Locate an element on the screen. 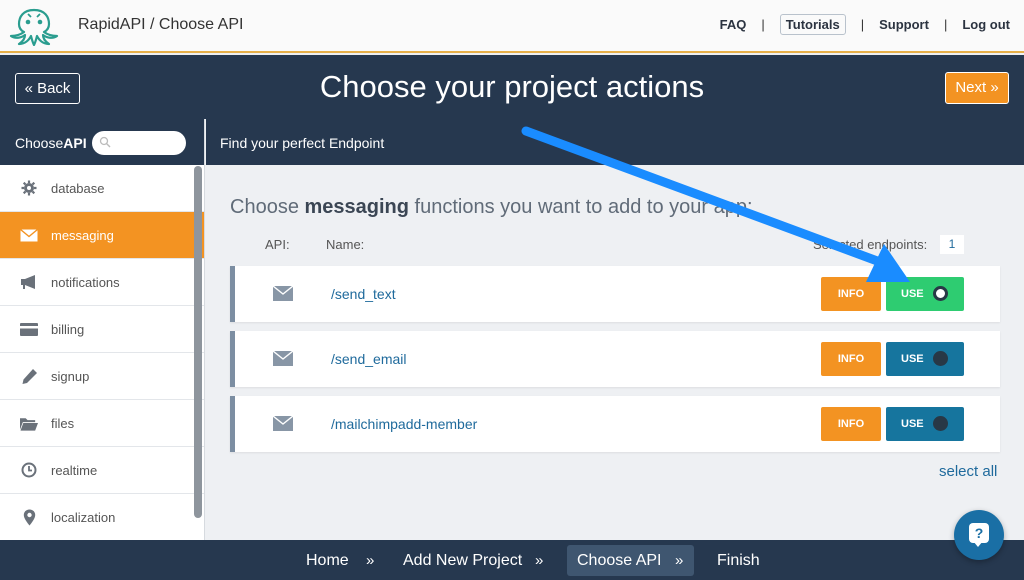 The width and height of the screenshot is (1024, 580). sidebar-item-realtime: realtime is located at coordinates (102, 470).